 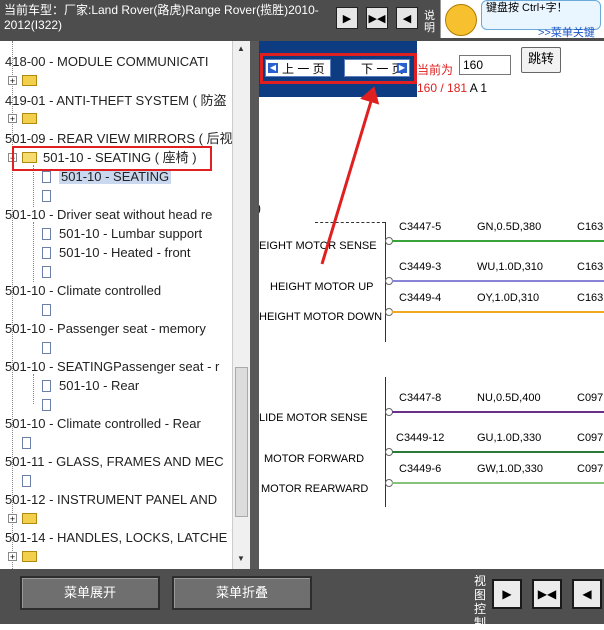 I want to click on tree-item: 501-10 - Climate controlled, so click(x=83, y=291).